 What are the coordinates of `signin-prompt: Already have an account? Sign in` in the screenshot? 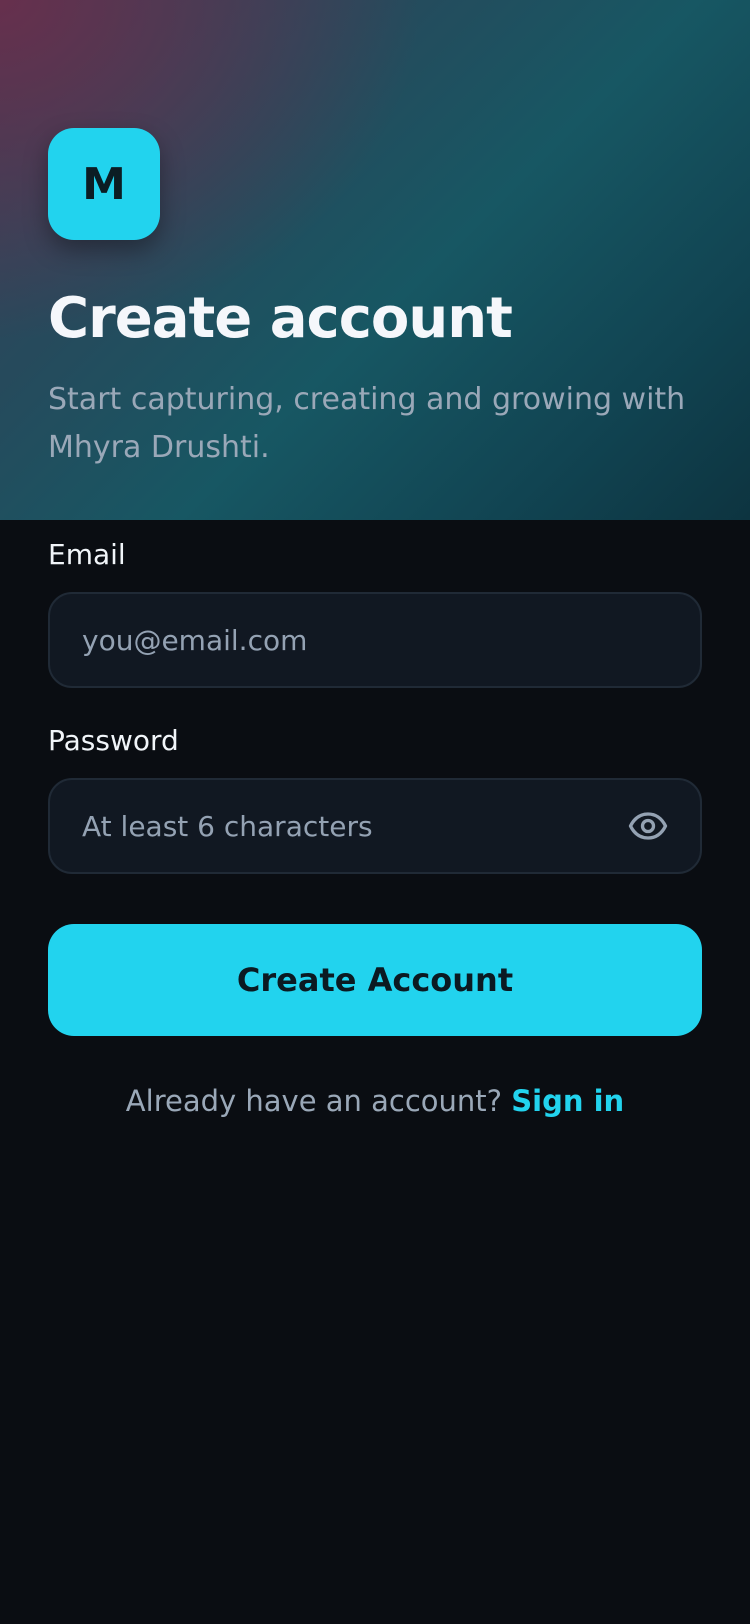 It's located at (375, 1101).